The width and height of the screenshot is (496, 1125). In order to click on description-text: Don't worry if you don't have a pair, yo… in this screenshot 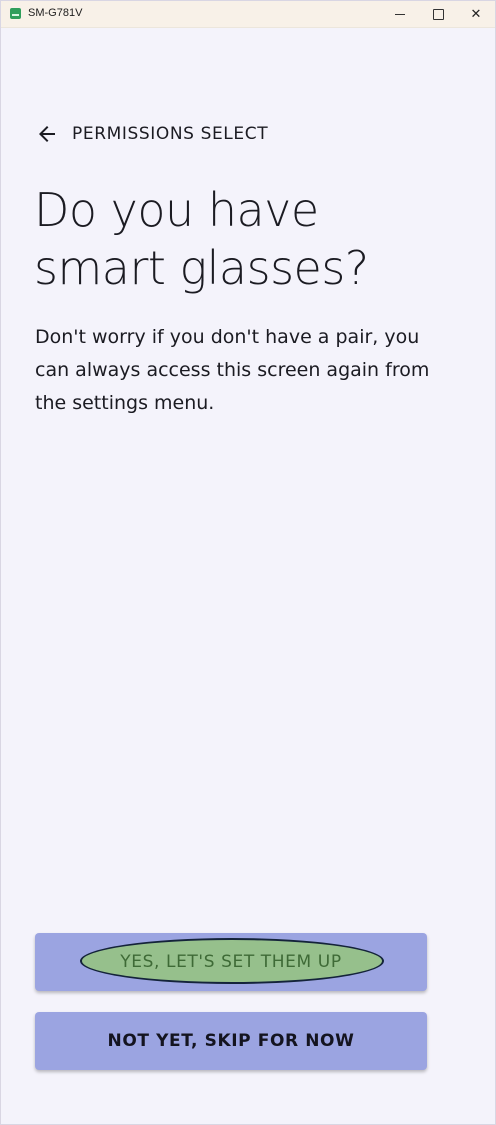, I will do `click(232, 370)`.